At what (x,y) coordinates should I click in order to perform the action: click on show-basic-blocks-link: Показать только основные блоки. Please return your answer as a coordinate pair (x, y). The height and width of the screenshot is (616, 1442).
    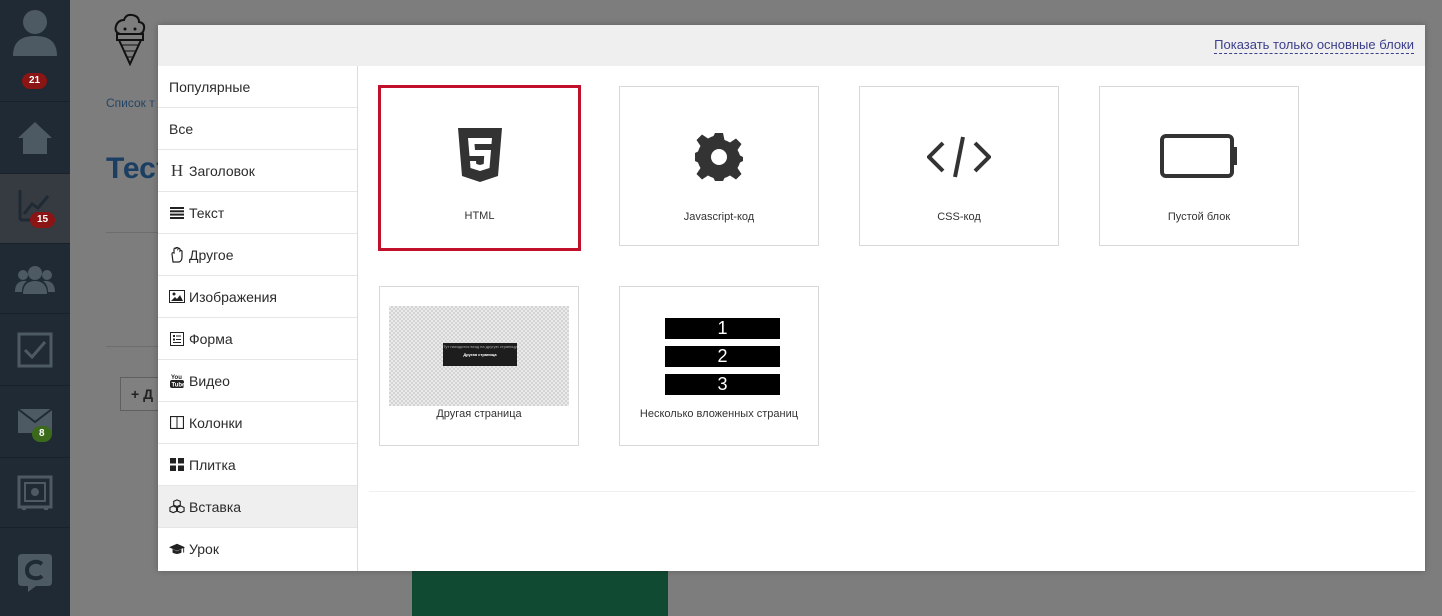
    Looking at the image, I should click on (1314, 45).